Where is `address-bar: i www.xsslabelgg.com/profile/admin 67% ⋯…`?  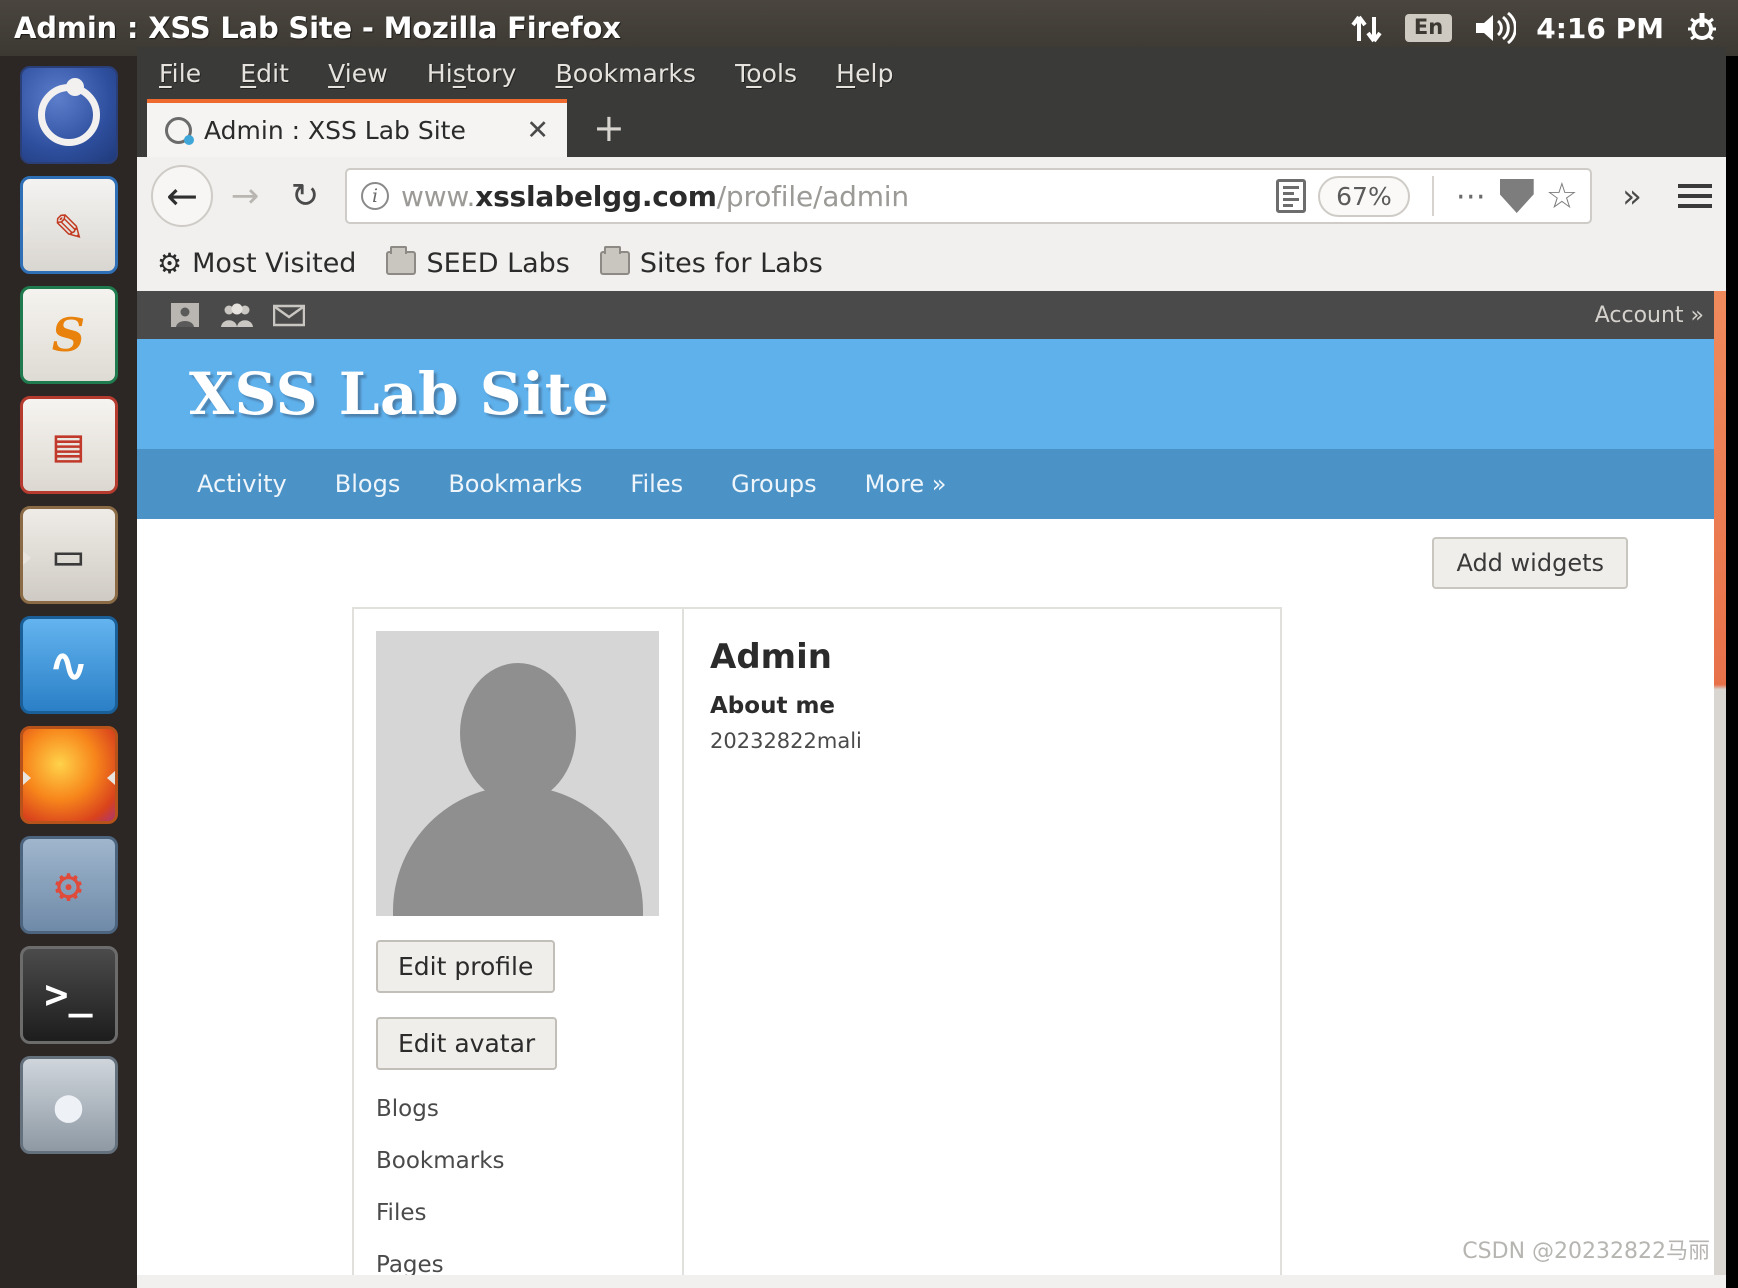
address-bar: i www.xsslabelgg.com/profile/admin 67% ⋯… is located at coordinates (968, 196).